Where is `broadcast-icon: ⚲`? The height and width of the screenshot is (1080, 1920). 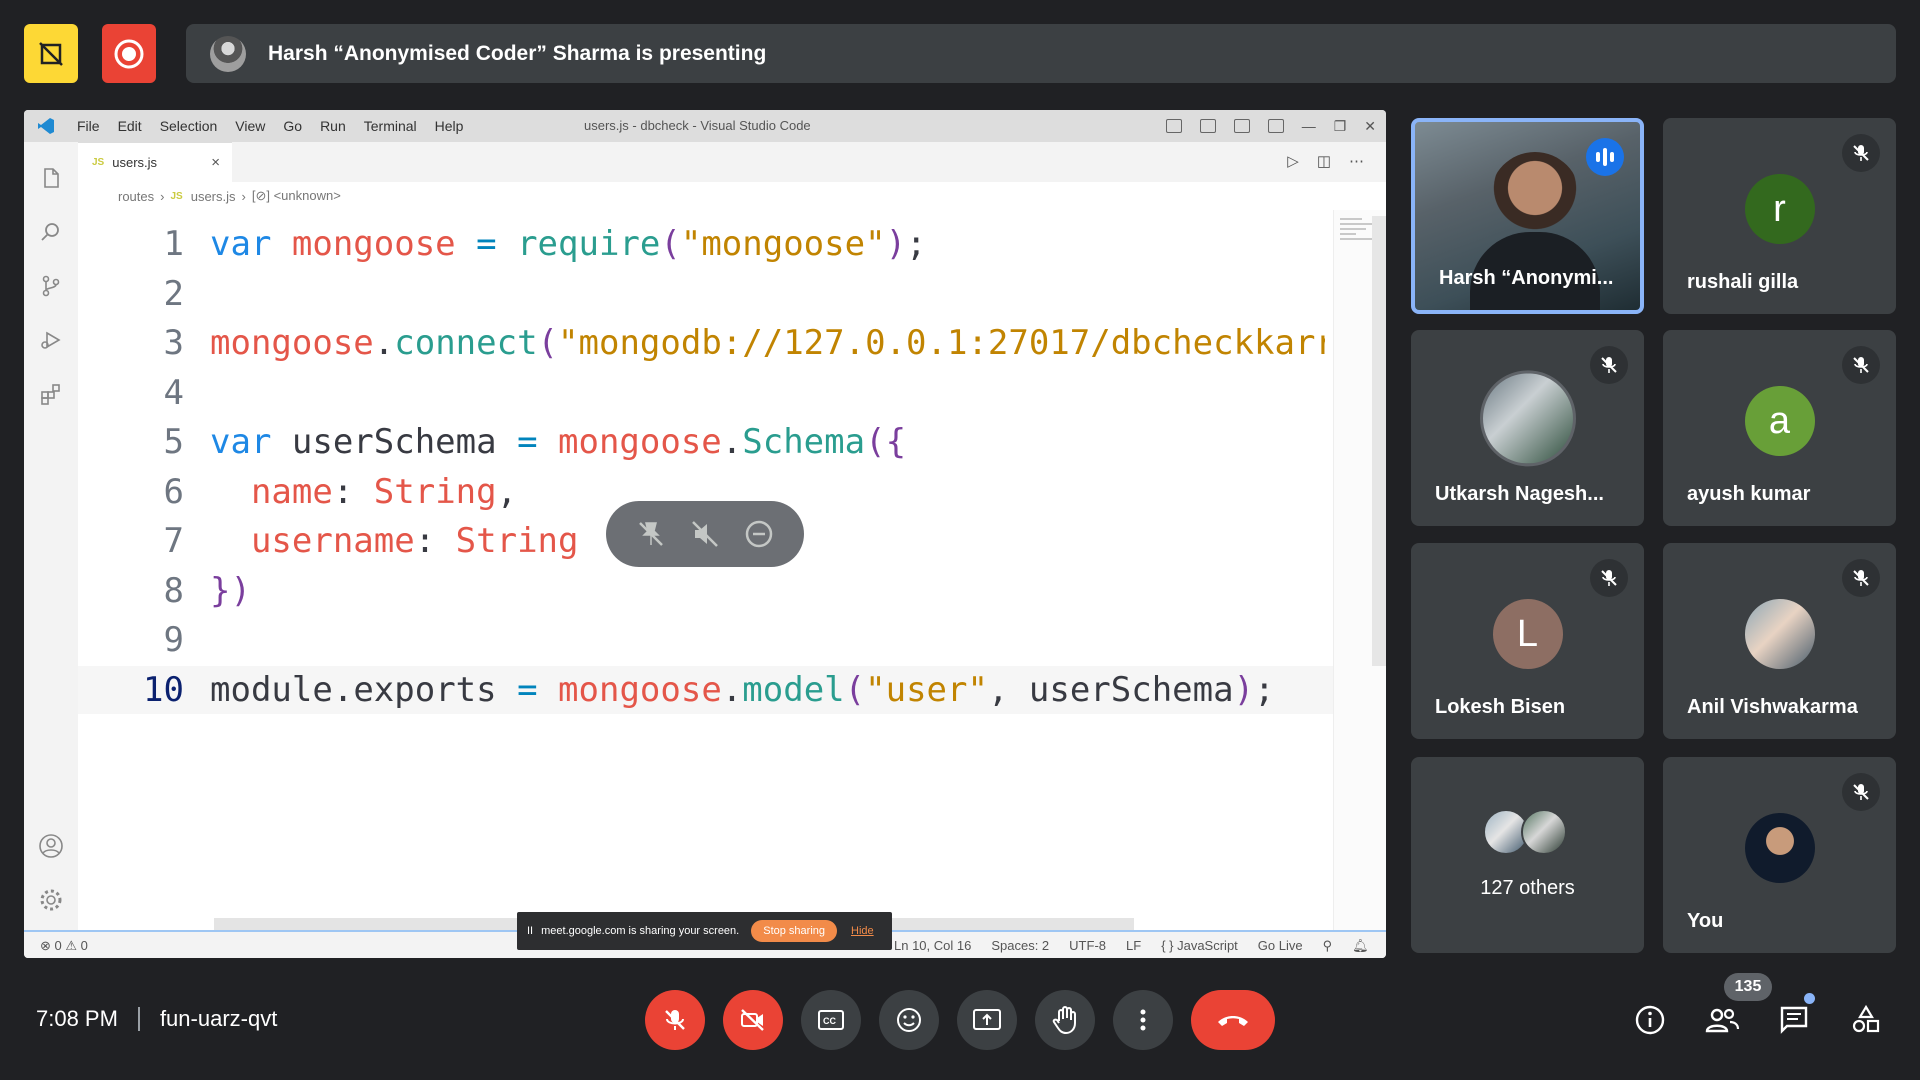 broadcast-icon: ⚲ is located at coordinates (1328, 946).